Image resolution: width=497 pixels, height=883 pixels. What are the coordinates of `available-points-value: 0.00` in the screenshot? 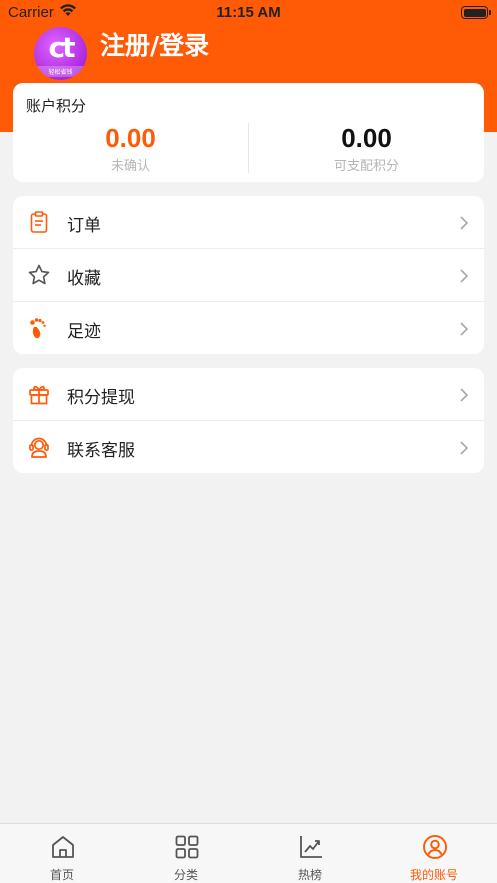 It's located at (366, 138).